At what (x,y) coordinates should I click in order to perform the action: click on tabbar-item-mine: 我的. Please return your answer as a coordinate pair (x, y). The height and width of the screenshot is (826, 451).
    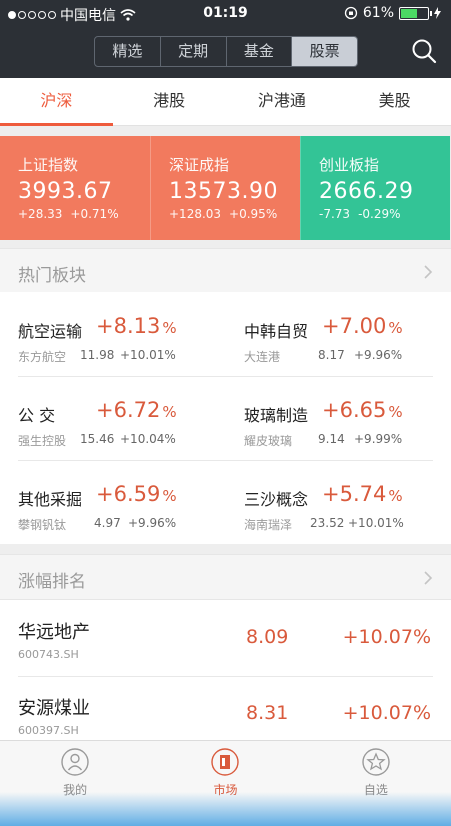
    Looking at the image, I should click on (75, 783).